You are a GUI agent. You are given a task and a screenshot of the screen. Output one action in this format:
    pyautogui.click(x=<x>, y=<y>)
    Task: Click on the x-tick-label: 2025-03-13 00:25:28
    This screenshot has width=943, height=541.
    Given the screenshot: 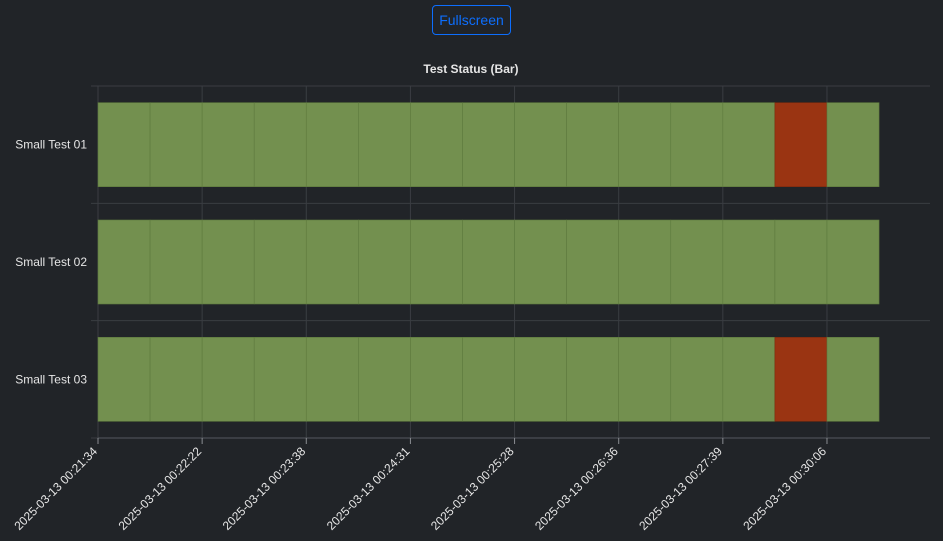 What is the action you would take?
    pyautogui.click(x=472, y=488)
    